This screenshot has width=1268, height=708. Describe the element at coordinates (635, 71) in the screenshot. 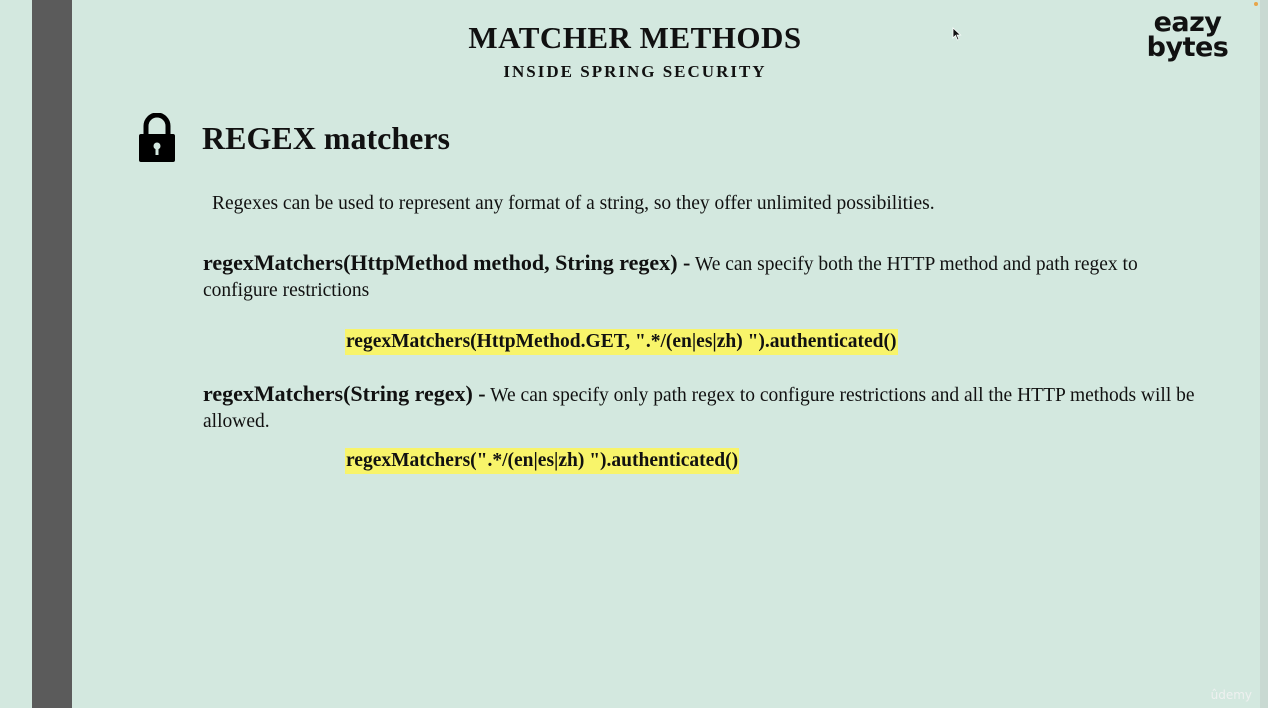

I see `slide-subtitle: INSIDE SPRING SECURITY` at that location.